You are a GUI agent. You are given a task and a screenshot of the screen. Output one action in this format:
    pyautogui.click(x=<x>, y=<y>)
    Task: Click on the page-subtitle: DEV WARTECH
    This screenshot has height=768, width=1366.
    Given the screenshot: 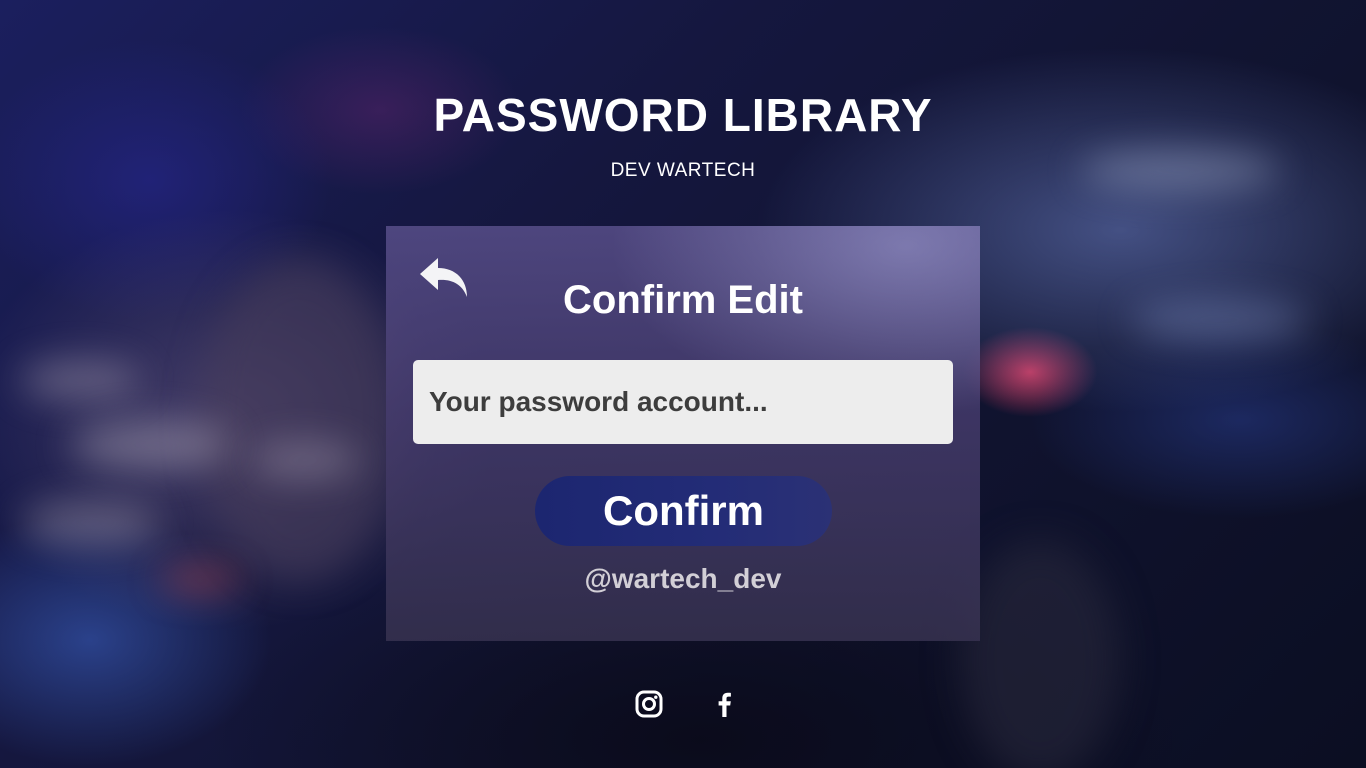 What is the action you would take?
    pyautogui.click(x=683, y=170)
    